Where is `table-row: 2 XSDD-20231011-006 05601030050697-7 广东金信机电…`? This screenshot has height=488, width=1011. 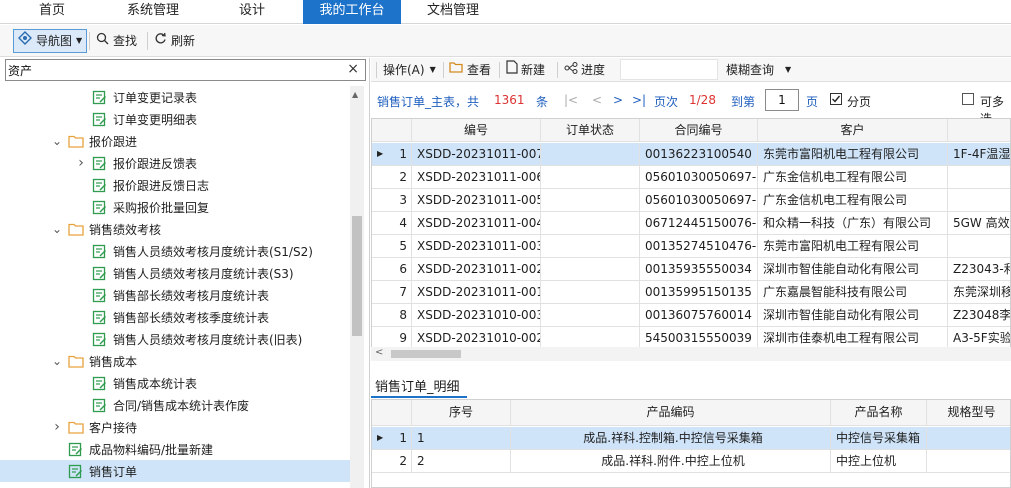
table-row: 2 XSDD-20231011-006 05601030050697-7 广东金信机电… is located at coordinates (691, 177).